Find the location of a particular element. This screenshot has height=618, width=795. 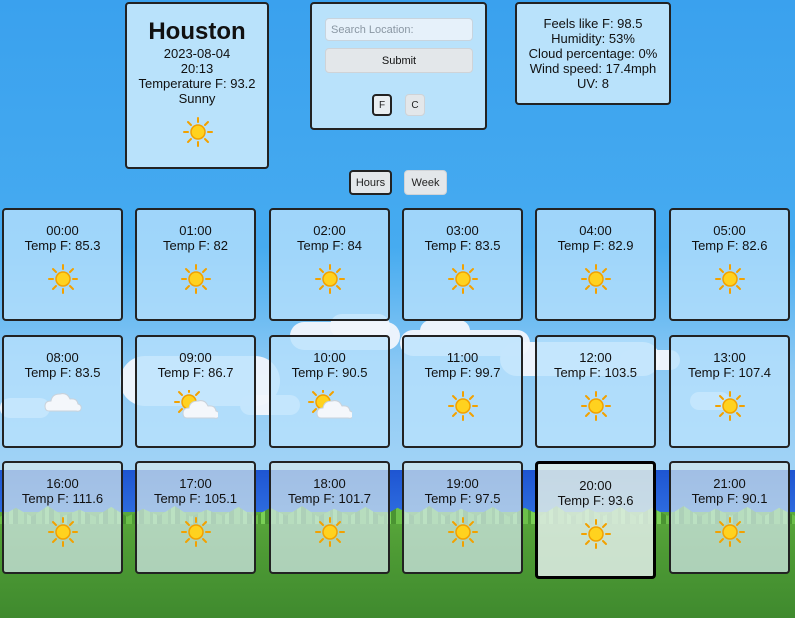

hour-temperature: Temp F: 82 is located at coordinates (195, 245).